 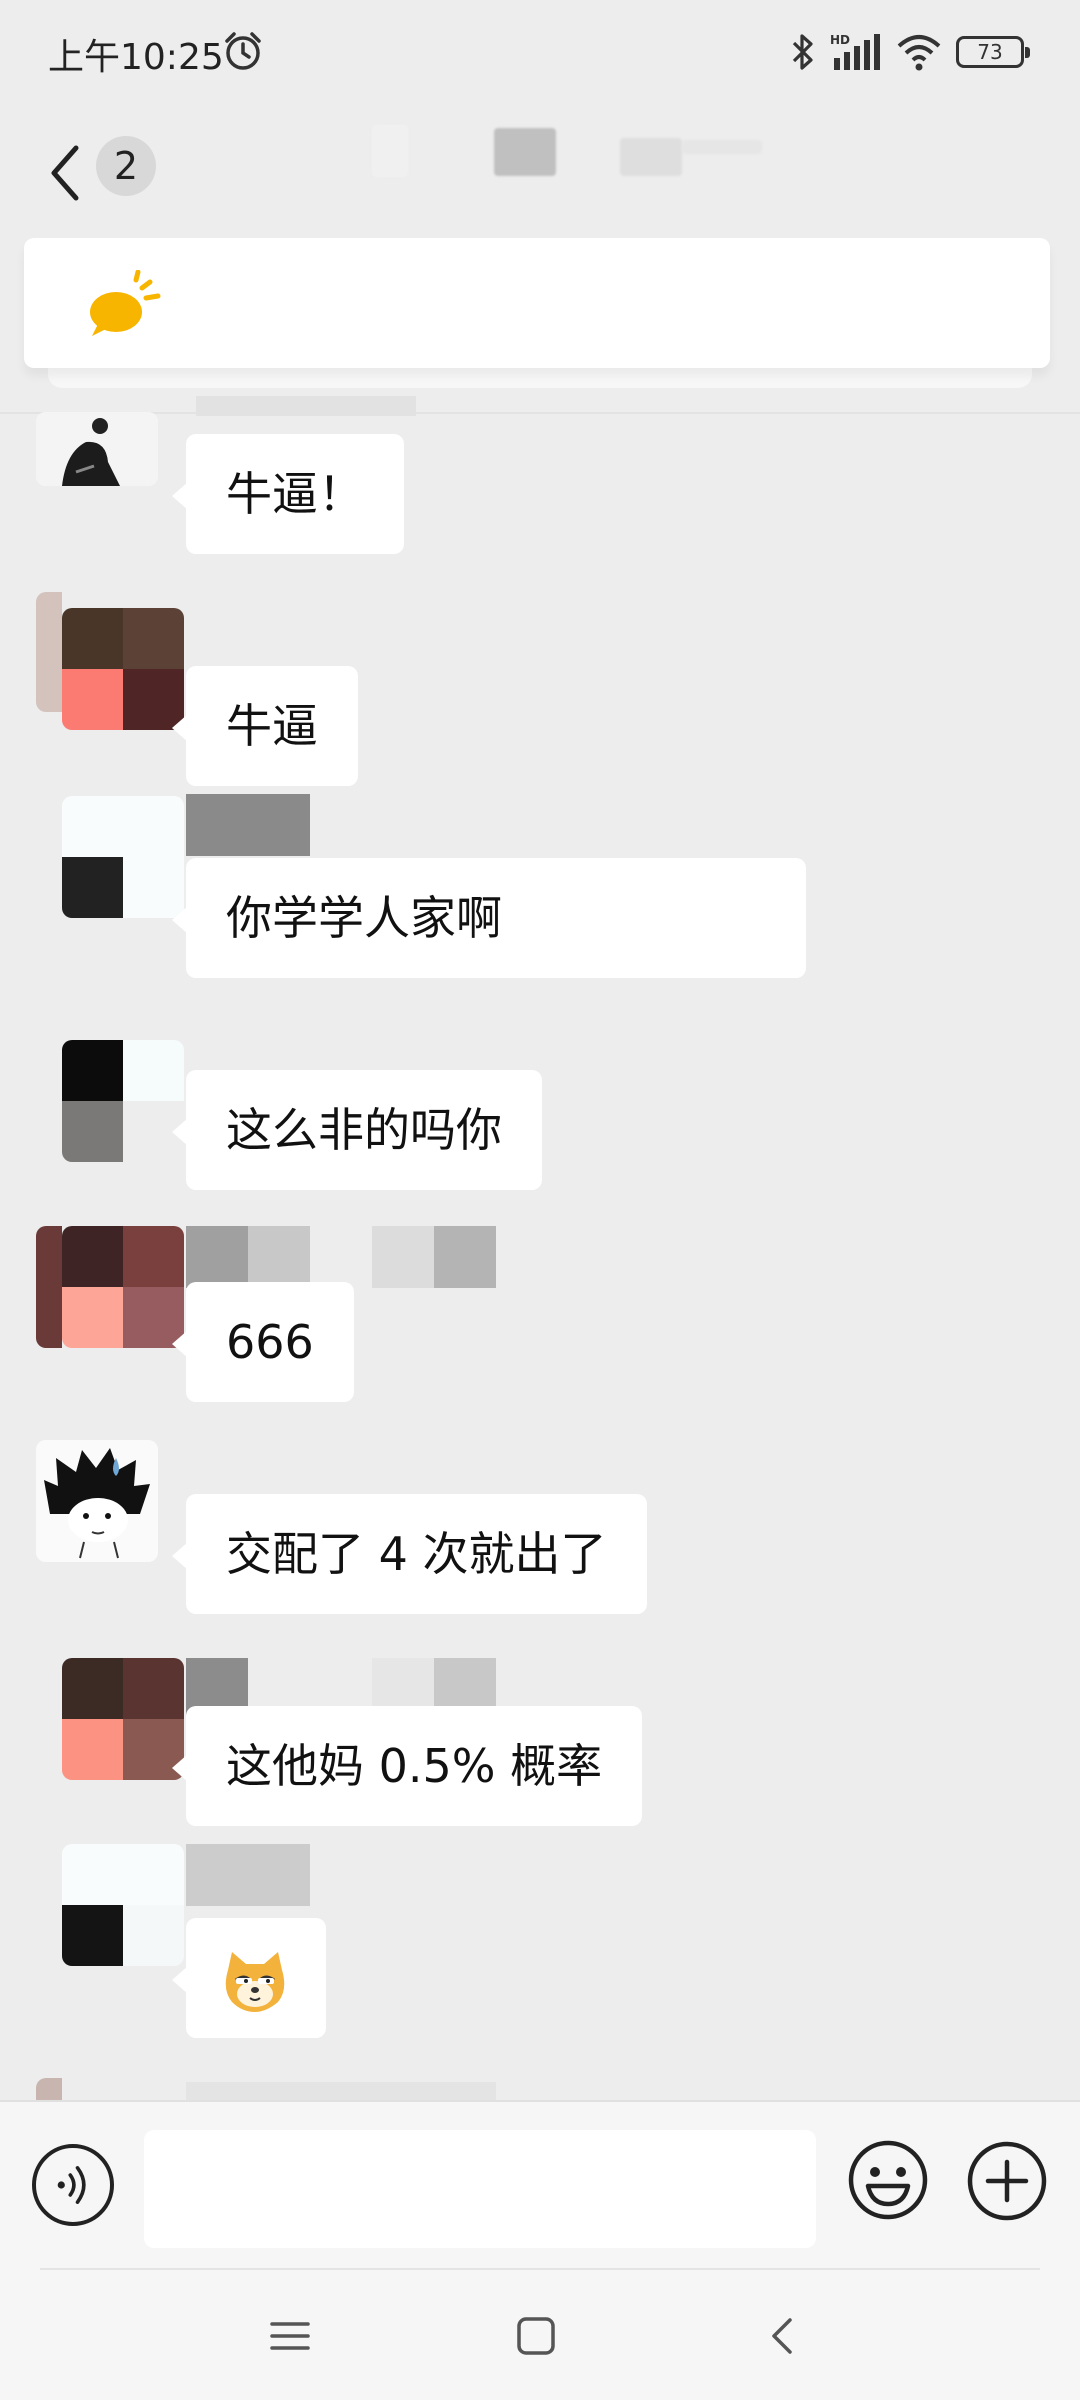 I want to click on battery-icon: 73, so click(x=993, y=52).